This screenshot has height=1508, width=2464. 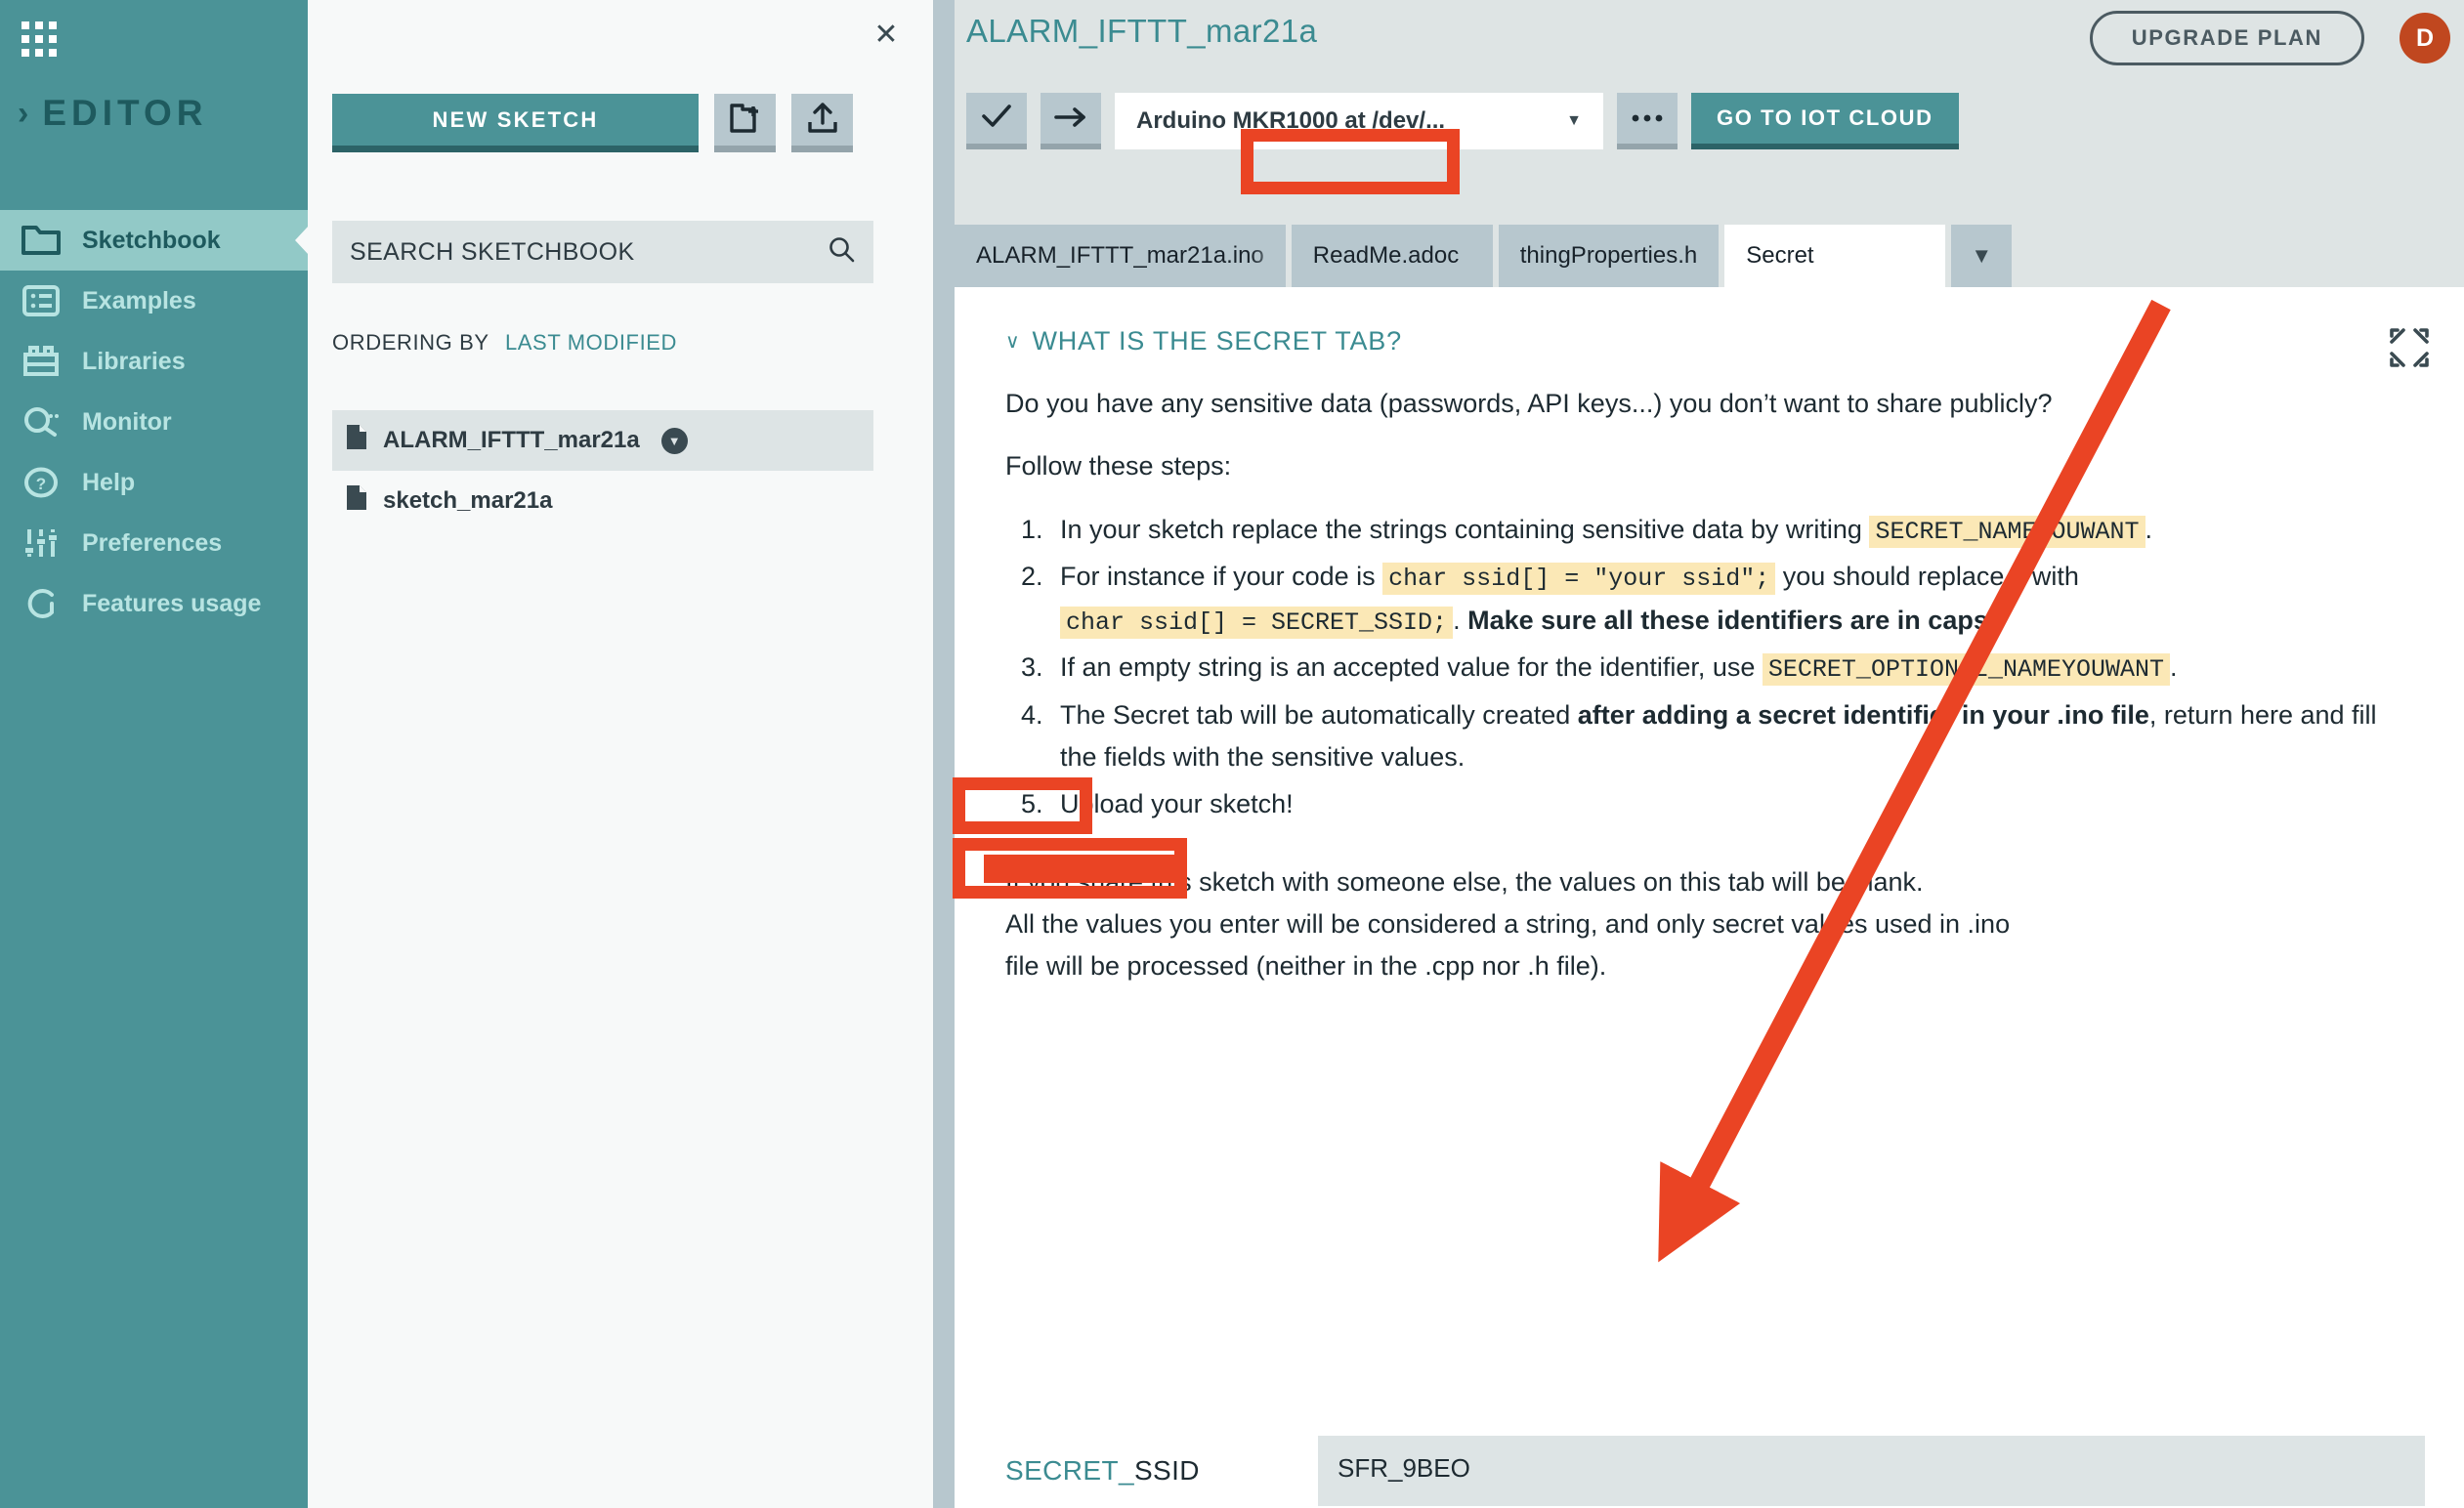 I want to click on sidebar-item-examples: Examples, so click(x=154, y=301).